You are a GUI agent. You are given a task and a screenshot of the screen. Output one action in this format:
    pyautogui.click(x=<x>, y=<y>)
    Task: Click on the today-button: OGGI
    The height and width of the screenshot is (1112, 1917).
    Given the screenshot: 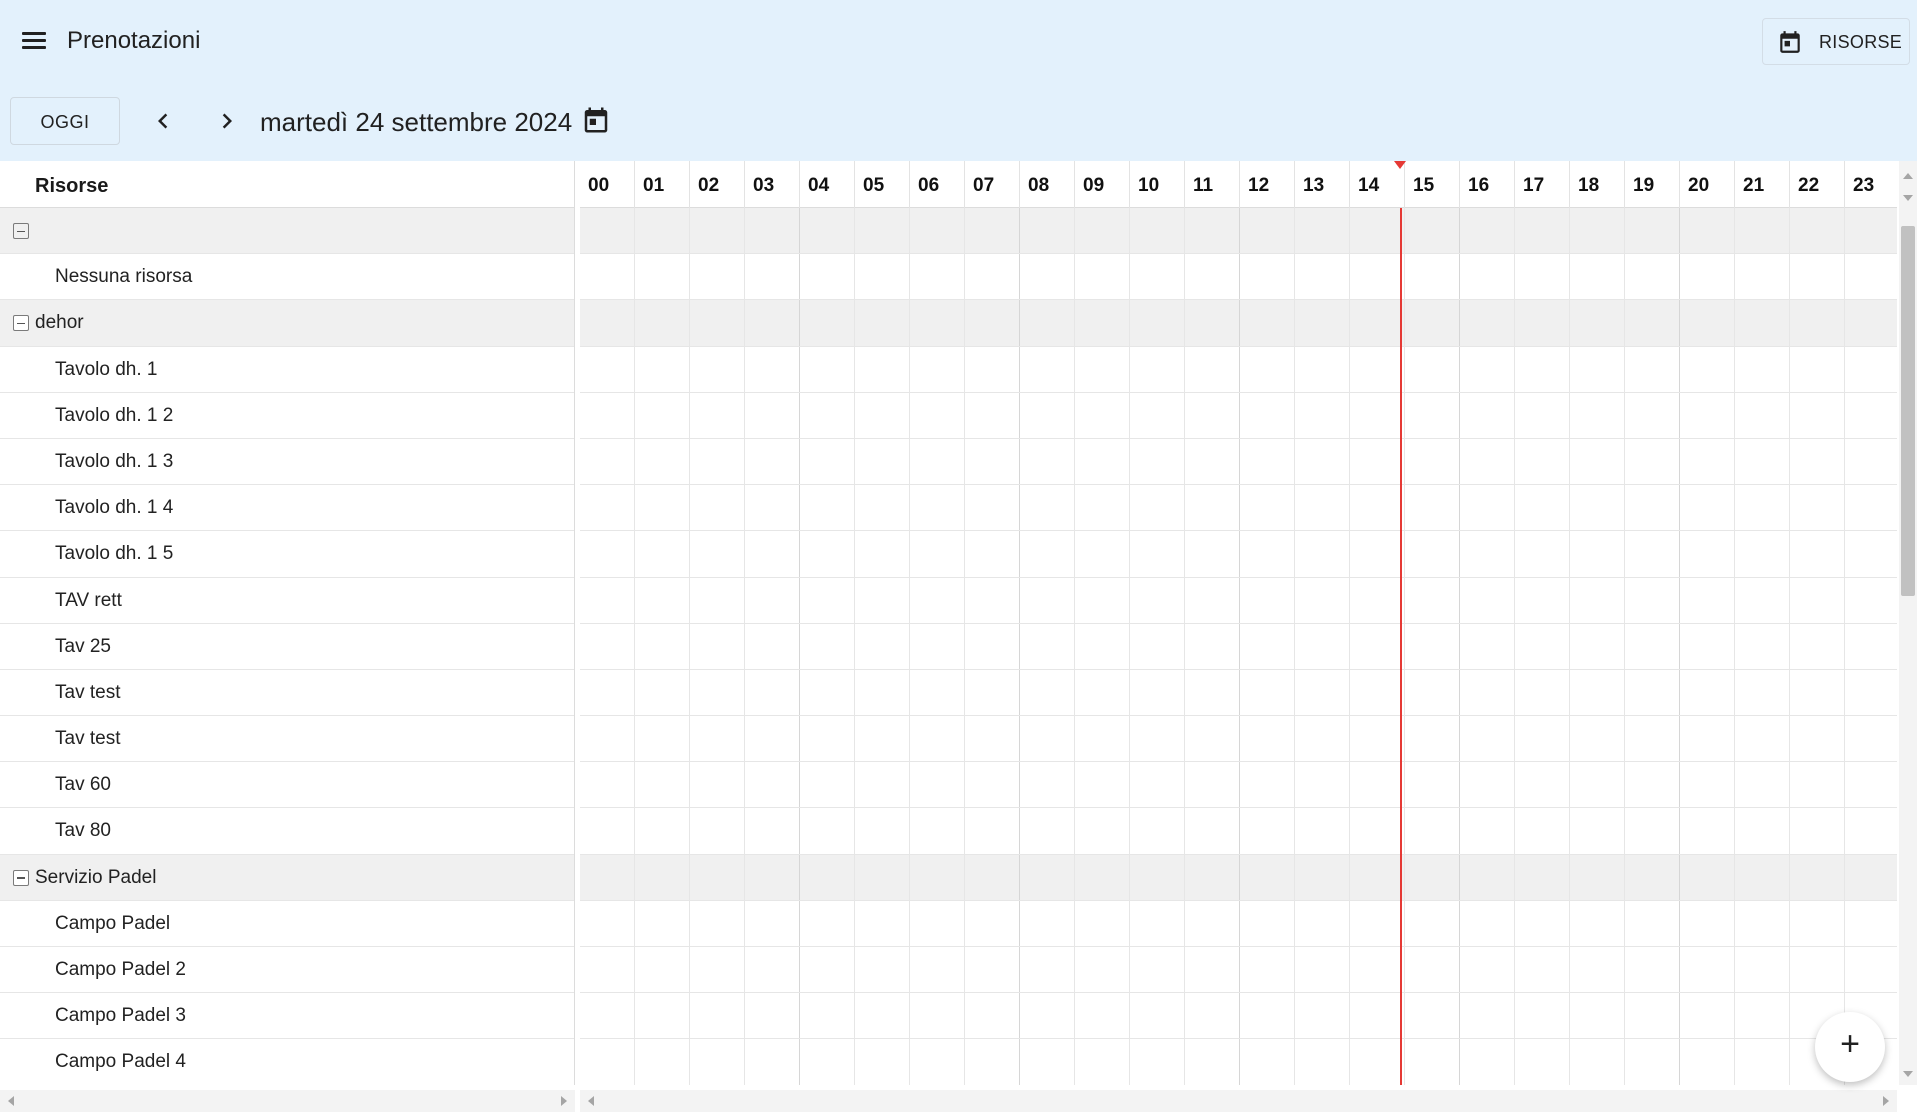 What is the action you would take?
    pyautogui.click(x=65, y=121)
    